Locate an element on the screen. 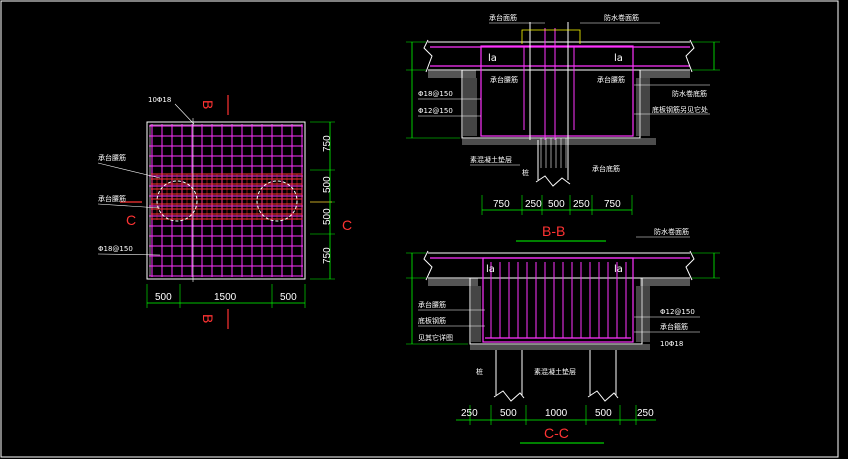 This screenshot has width=848, height=459. cc-label-top-right: 防水卷面筋 is located at coordinates (671, 231).